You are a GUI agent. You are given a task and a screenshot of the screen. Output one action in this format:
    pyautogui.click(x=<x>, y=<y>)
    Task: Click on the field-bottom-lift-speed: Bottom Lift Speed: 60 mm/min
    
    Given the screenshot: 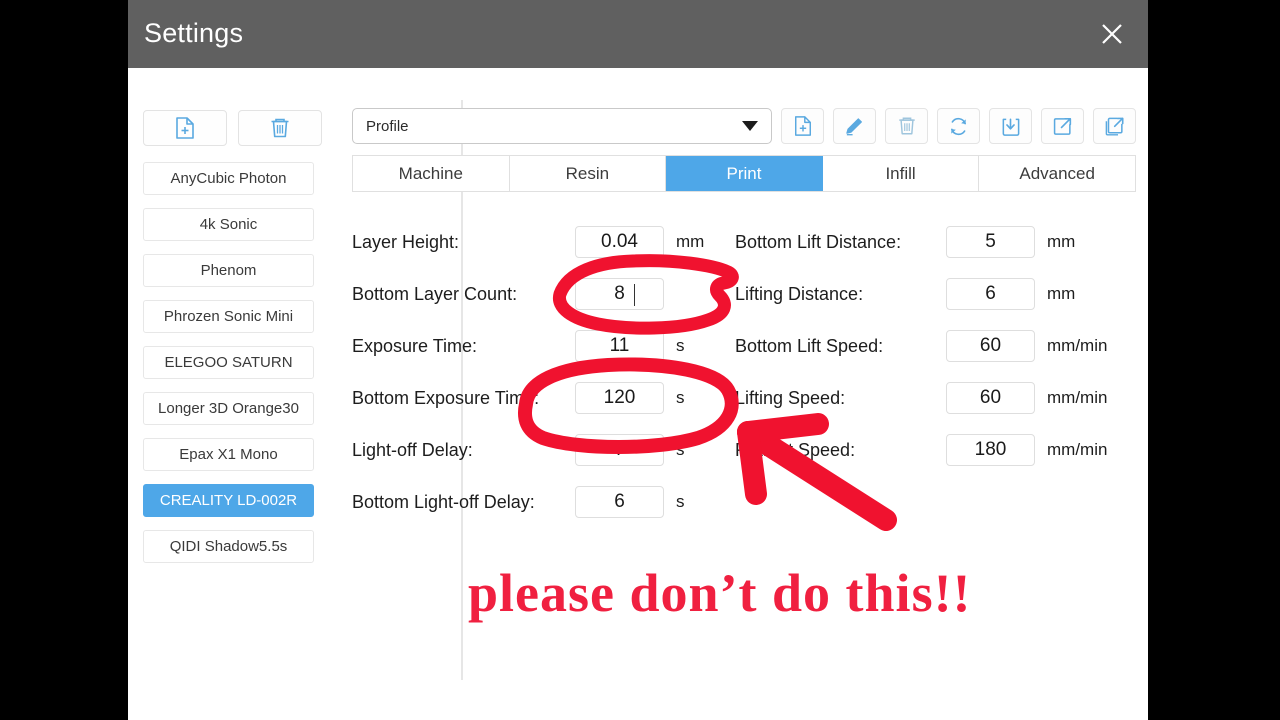 What is the action you would take?
    pyautogui.click(x=921, y=346)
    